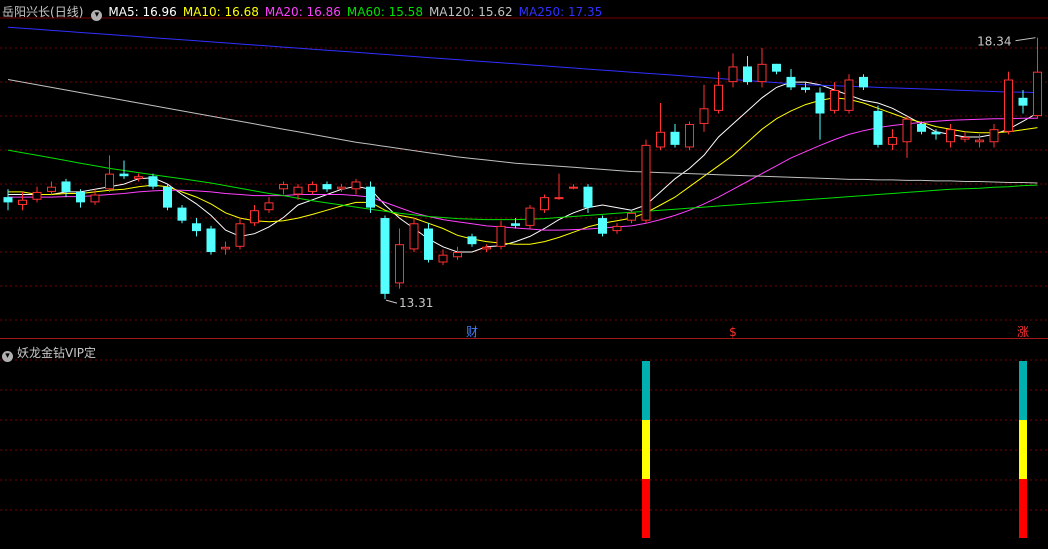  I want to click on low-price-label: 13.31, so click(416, 303).